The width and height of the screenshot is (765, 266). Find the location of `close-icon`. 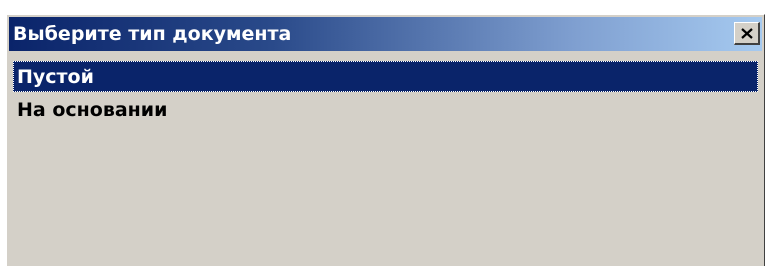

close-icon is located at coordinates (746, 33).